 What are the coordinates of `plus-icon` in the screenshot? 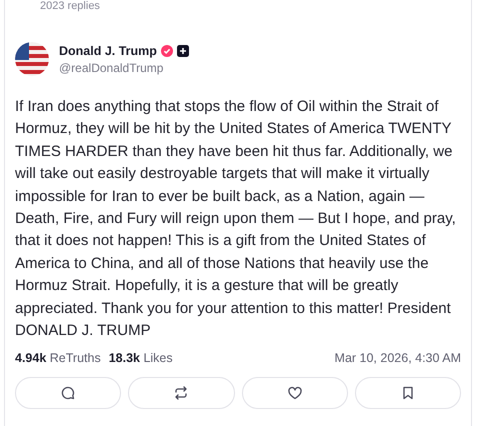 It's located at (182, 50).